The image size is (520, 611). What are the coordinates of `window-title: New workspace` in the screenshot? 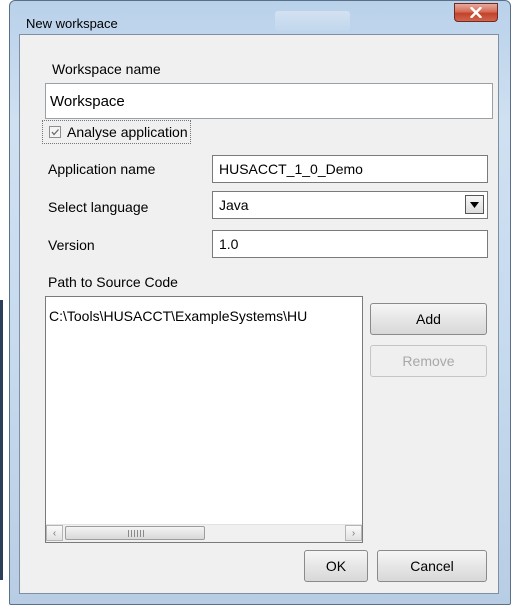 It's located at (72, 23).